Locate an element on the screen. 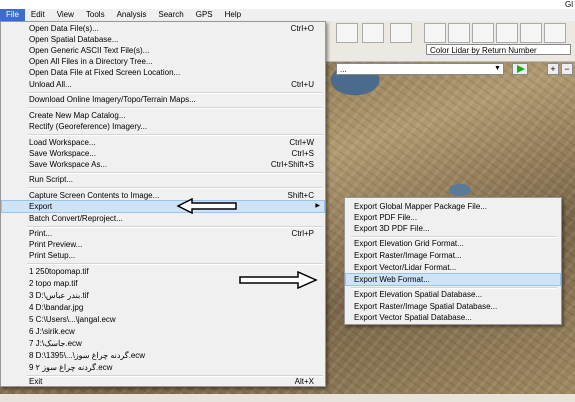 Image resolution: width=575 pixels, height=402 pixels. toolbar-terrain-icon is located at coordinates (483, 33).